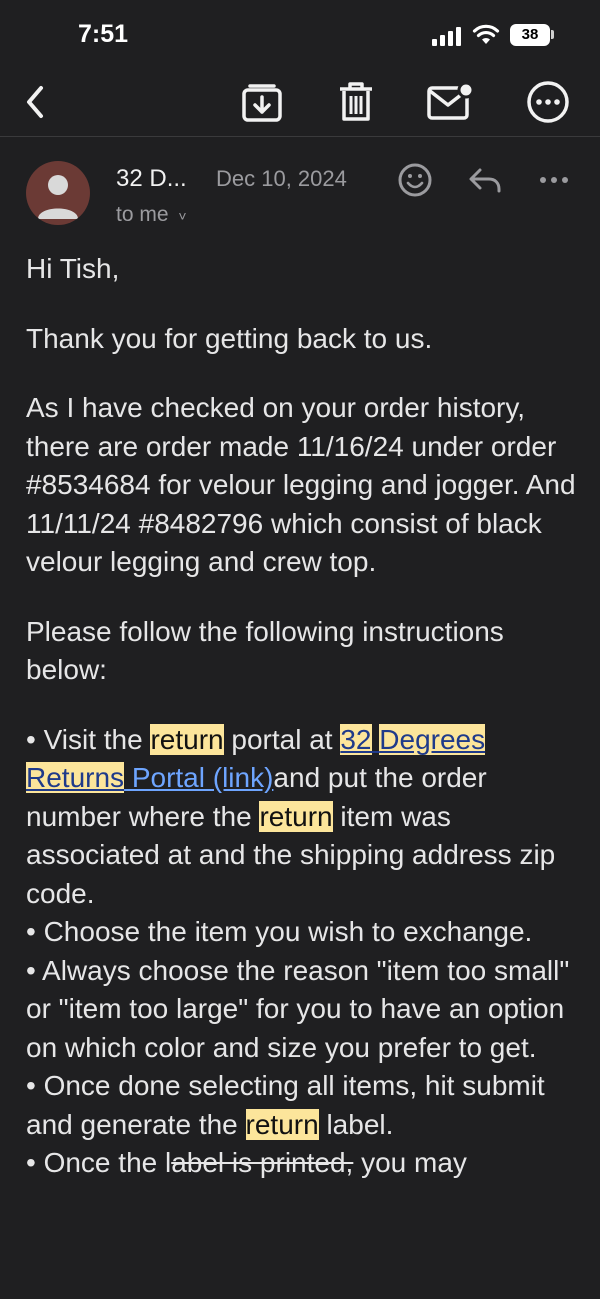 This screenshot has width=600, height=1299. I want to click on avatar, so click(58, 193).